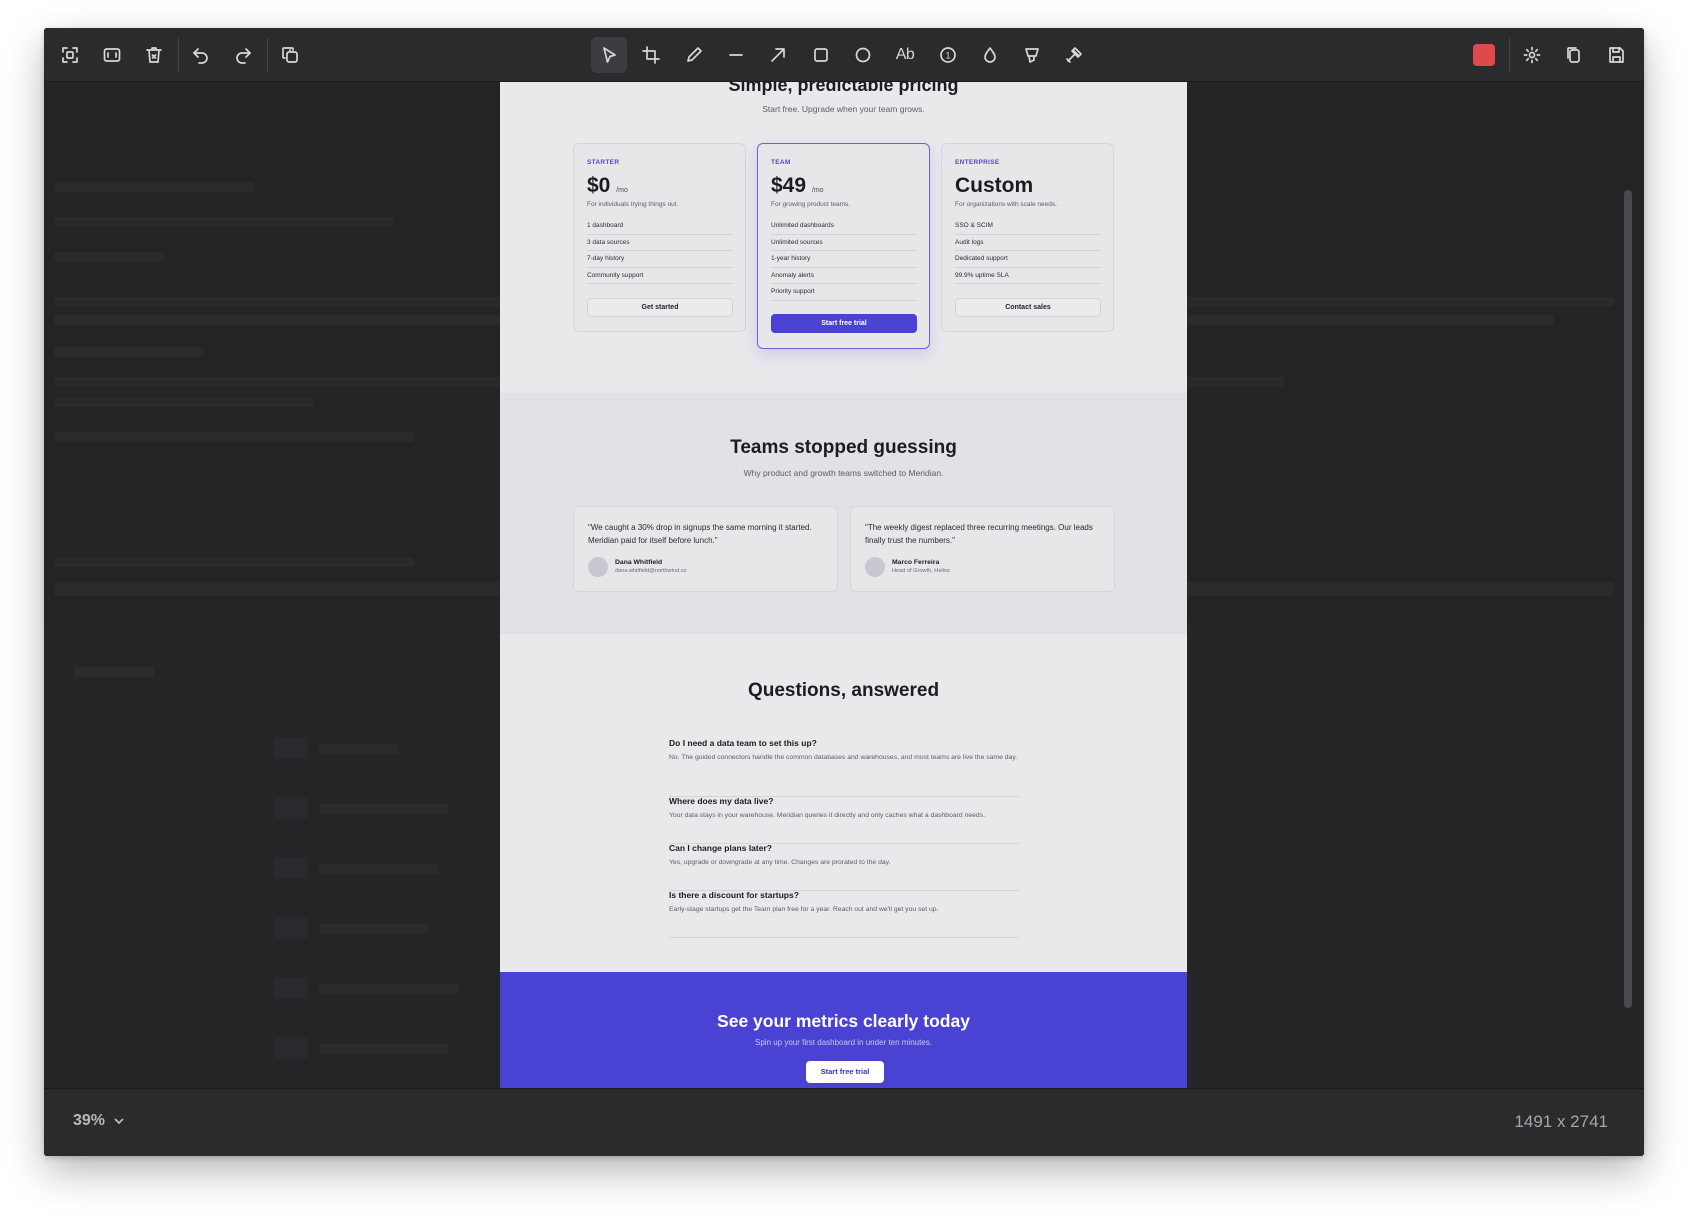 The image size is (1688, 1217). Describe the element at coordinates (843, 1021) in the screenshot. I see `cta-title: See your metrics clearly today` at that location.